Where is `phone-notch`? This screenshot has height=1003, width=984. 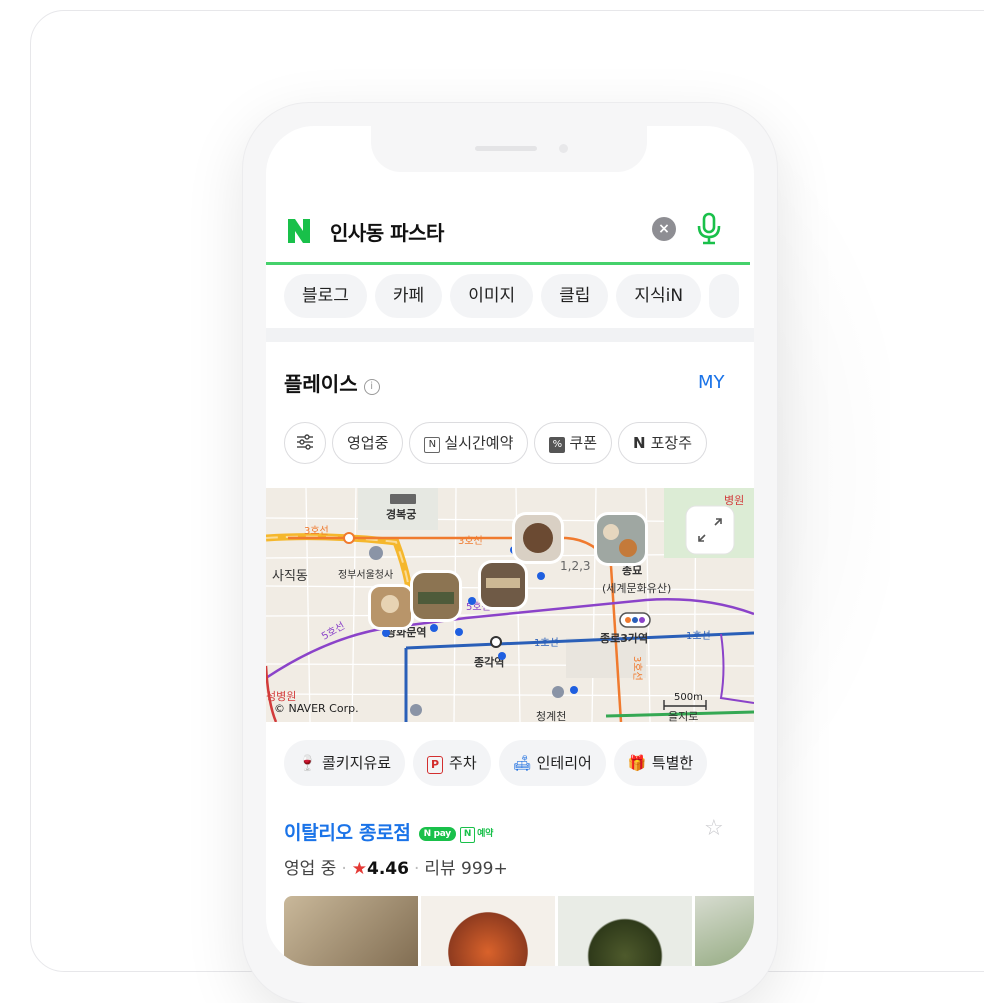
phone-notch is located at coordinates (509, 149).